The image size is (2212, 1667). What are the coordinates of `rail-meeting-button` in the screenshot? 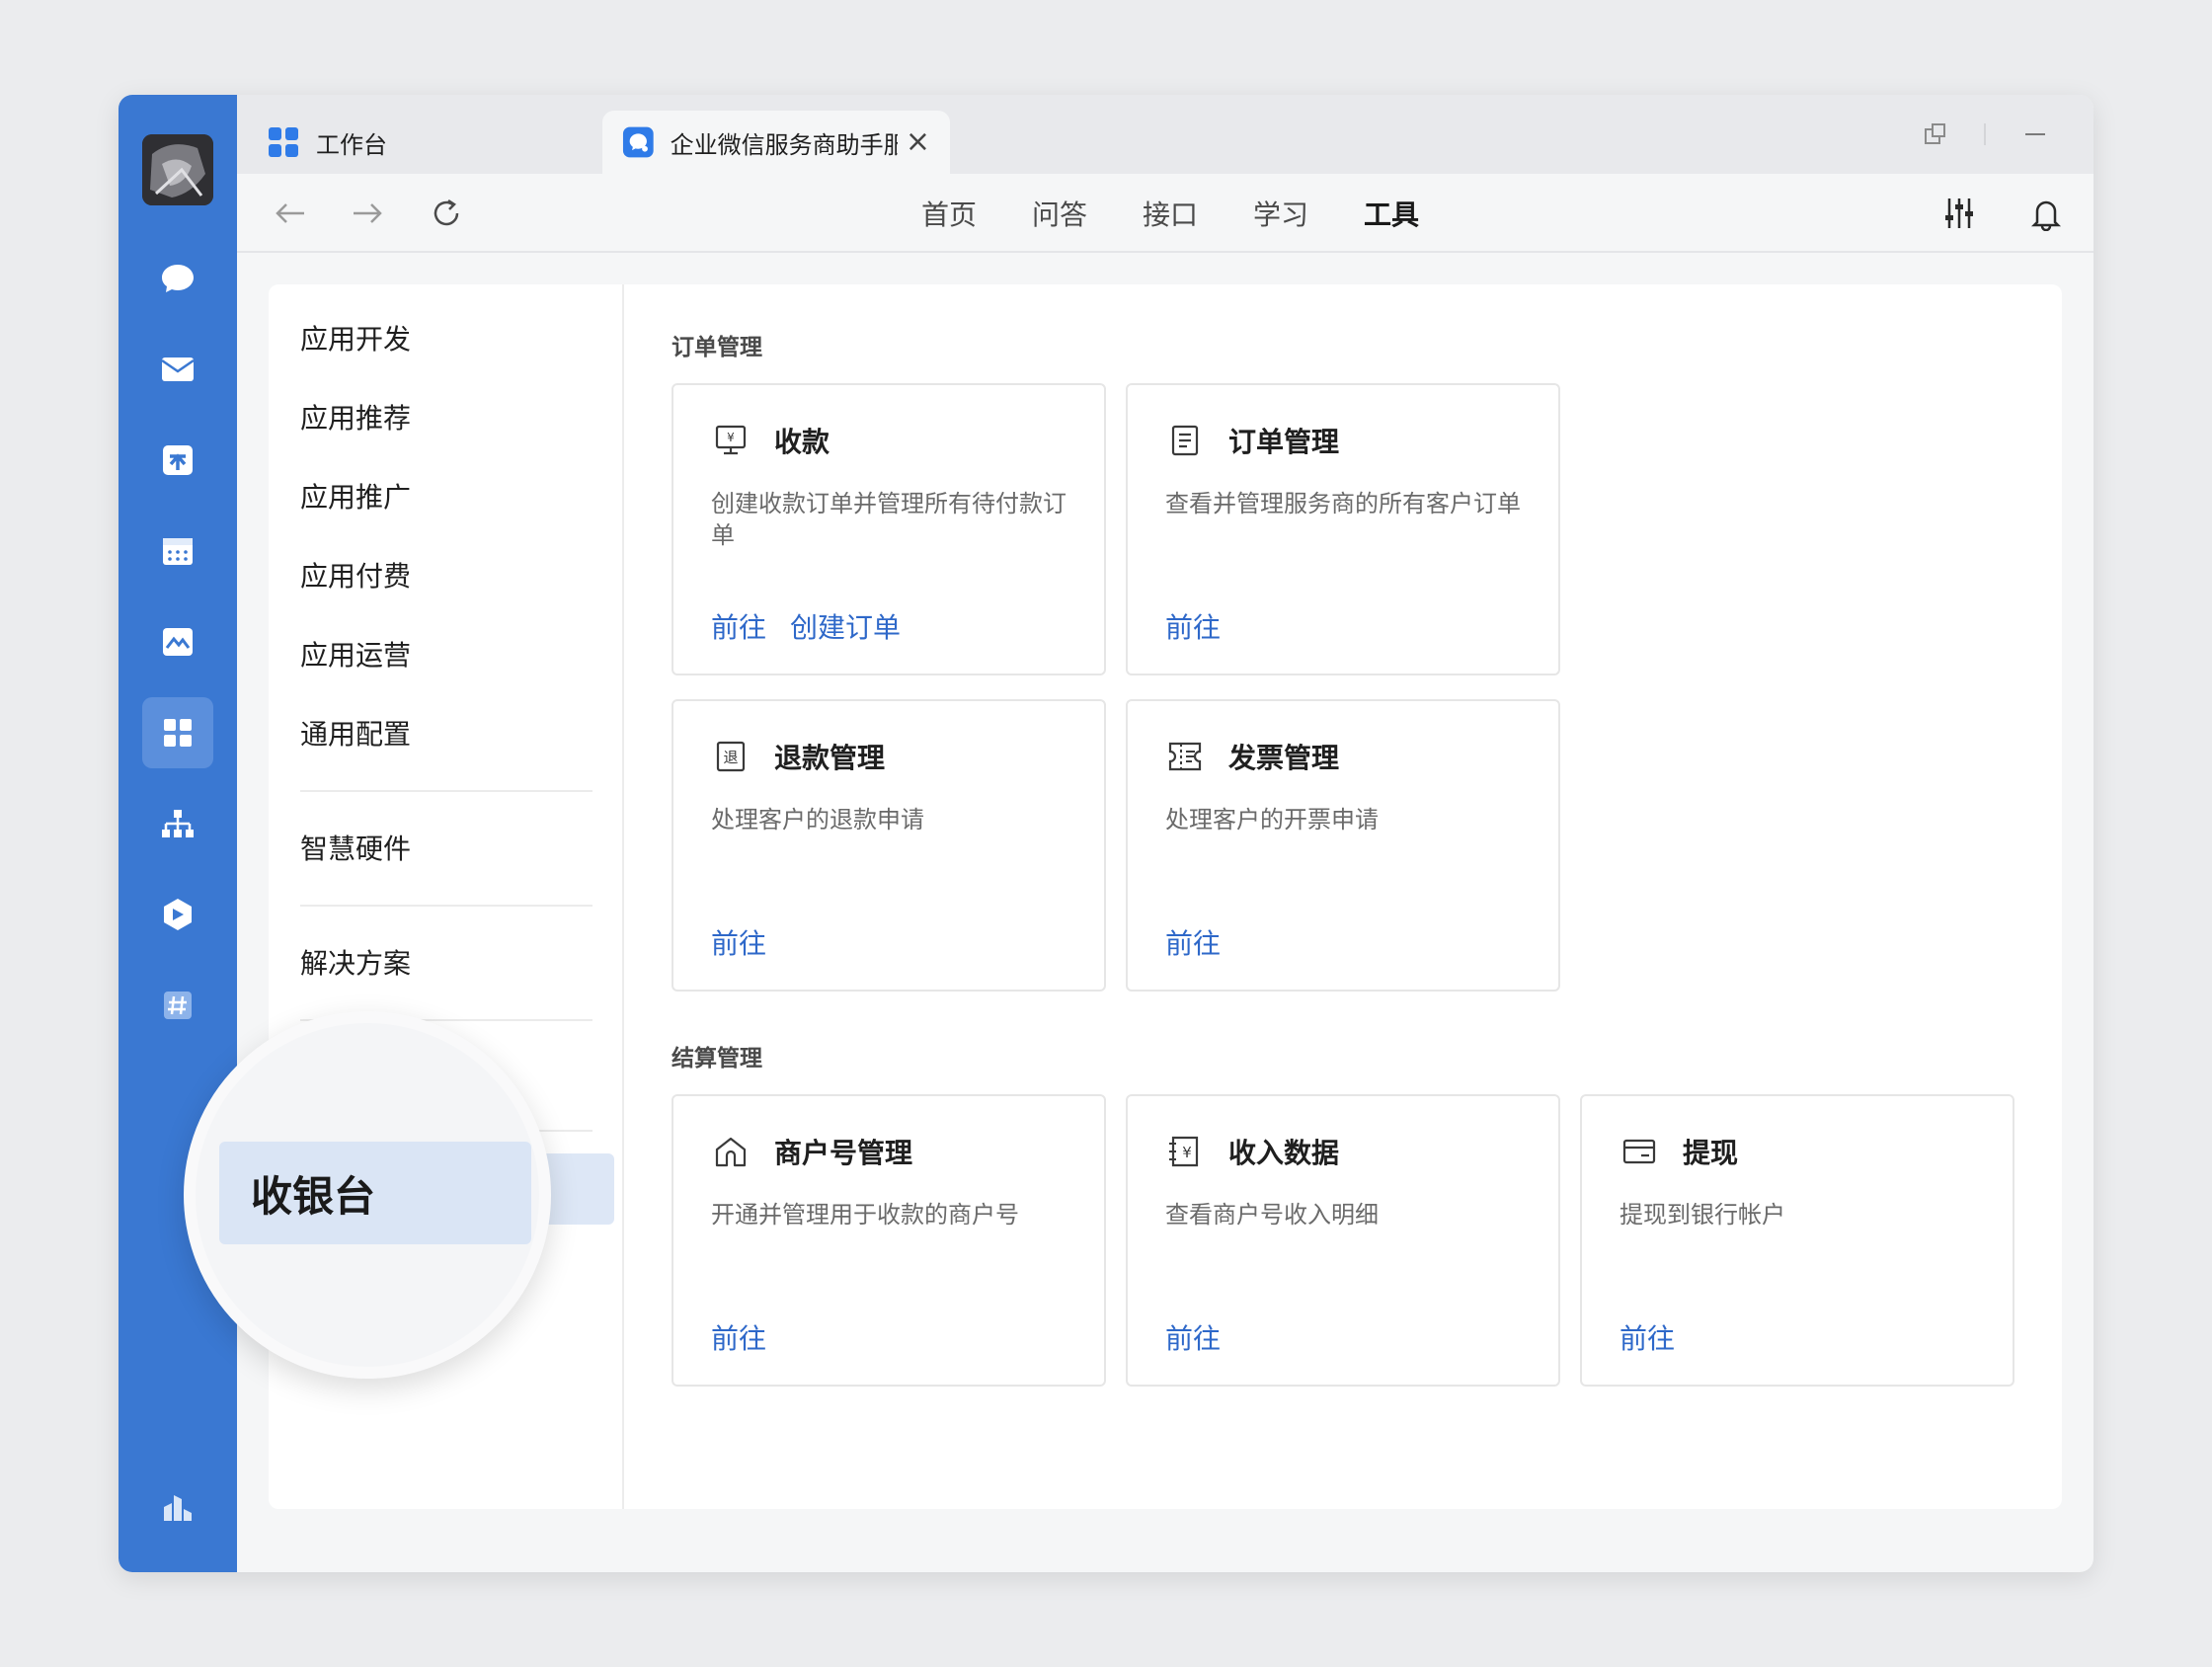 It's located at (177, 642).